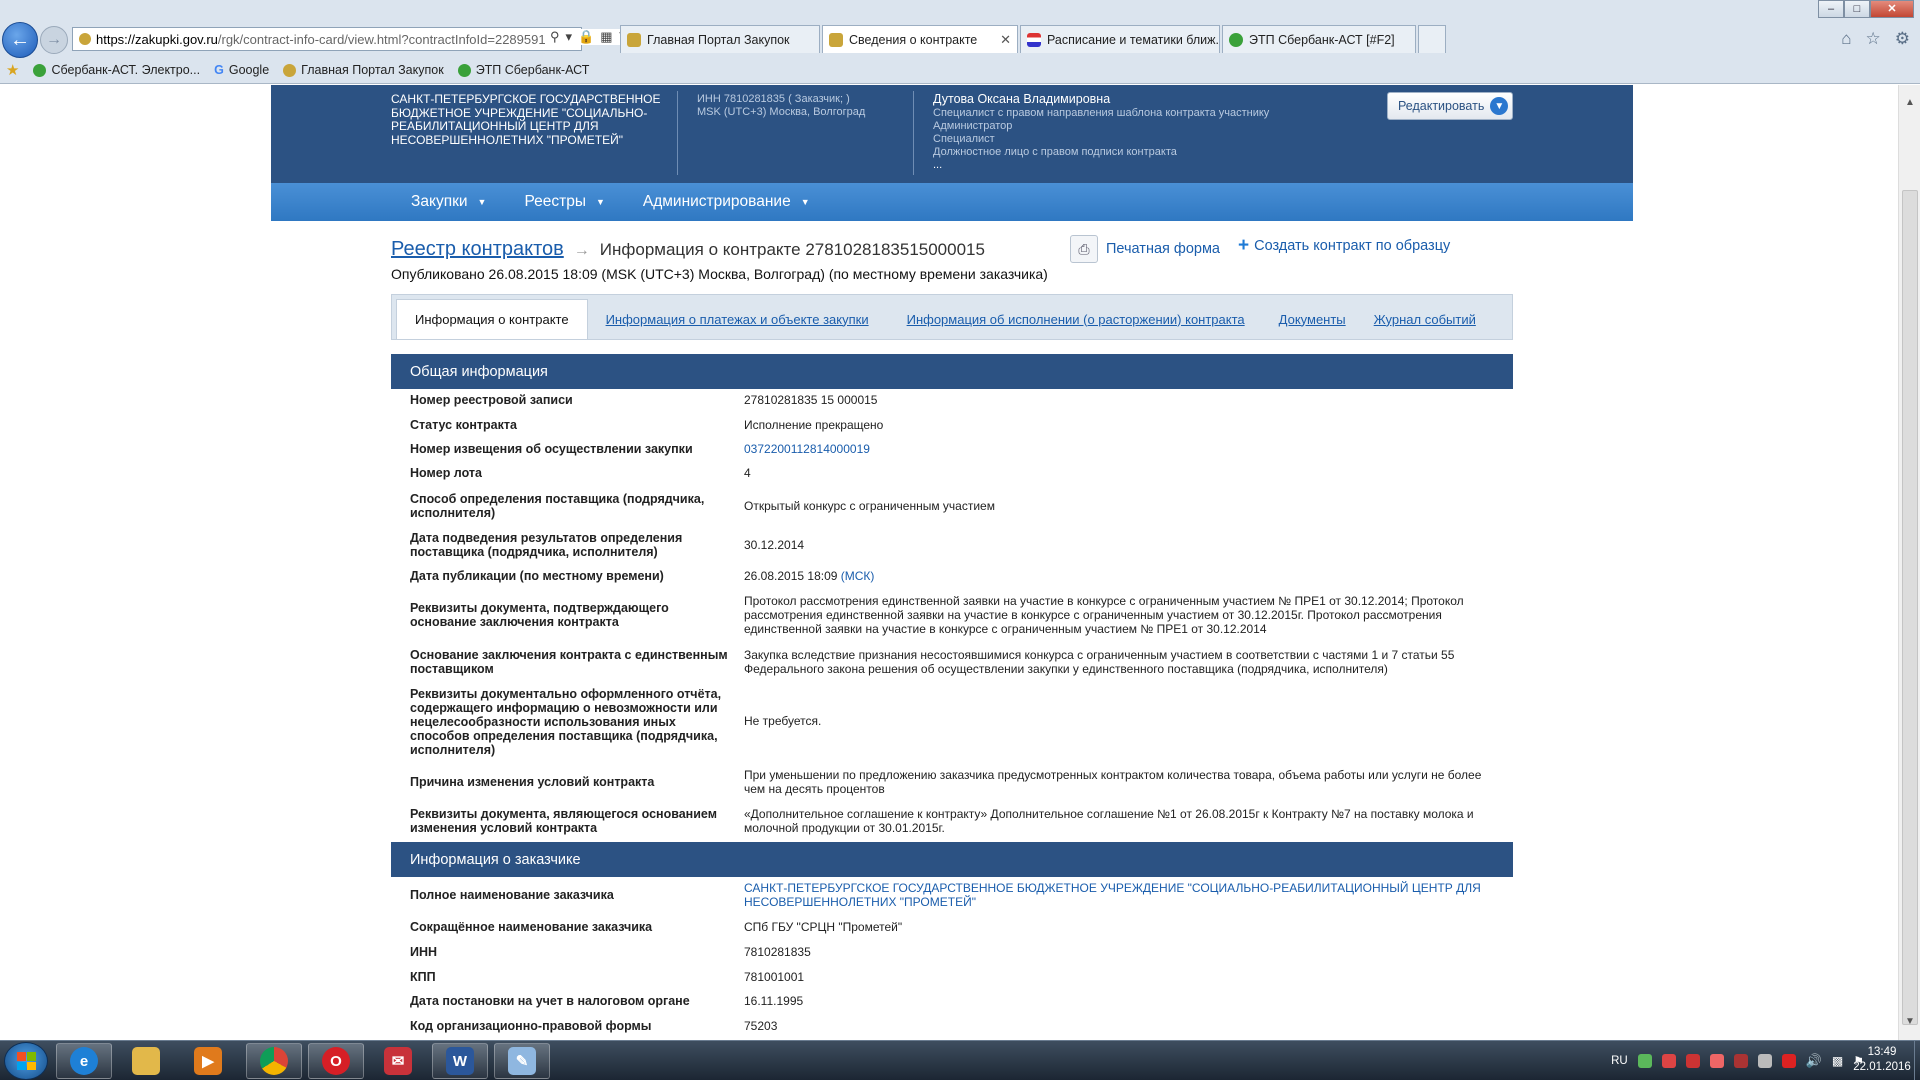  I want to click on timezone-link: (МСК), so click(858, 576).